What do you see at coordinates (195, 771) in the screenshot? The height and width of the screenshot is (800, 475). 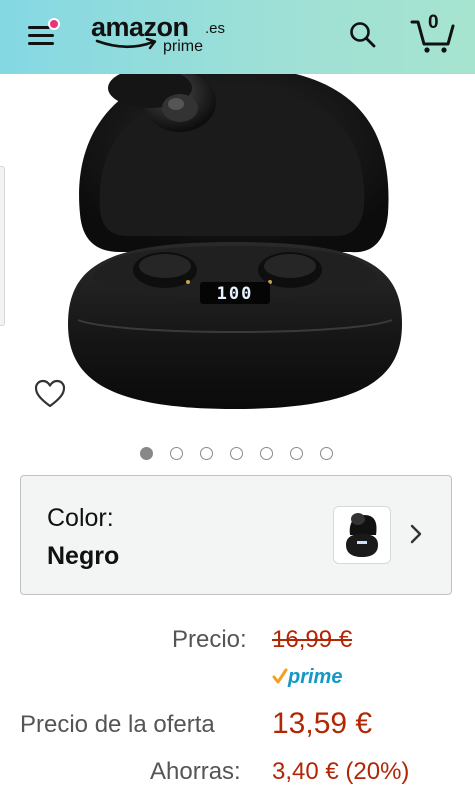 I see `savings-label: Ahorras:` at bounding box center [195, 771].